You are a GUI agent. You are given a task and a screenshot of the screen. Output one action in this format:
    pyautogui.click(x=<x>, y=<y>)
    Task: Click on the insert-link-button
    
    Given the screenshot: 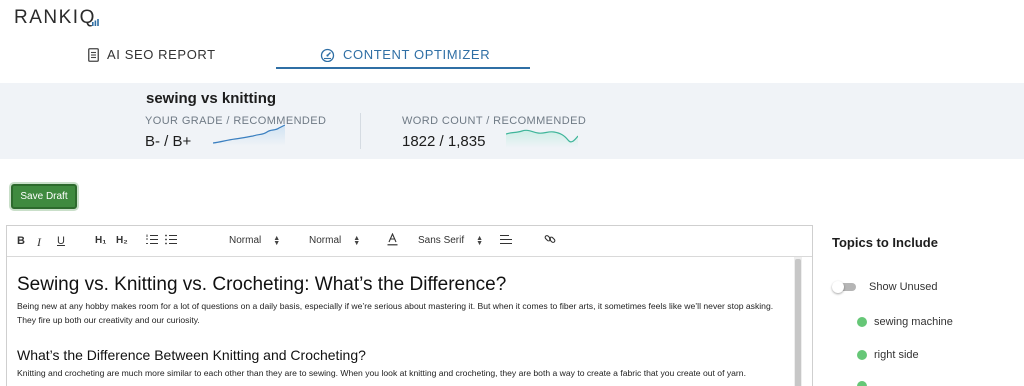 What is the action you would take?
    pyautogui.click(x=550, y=239)
    